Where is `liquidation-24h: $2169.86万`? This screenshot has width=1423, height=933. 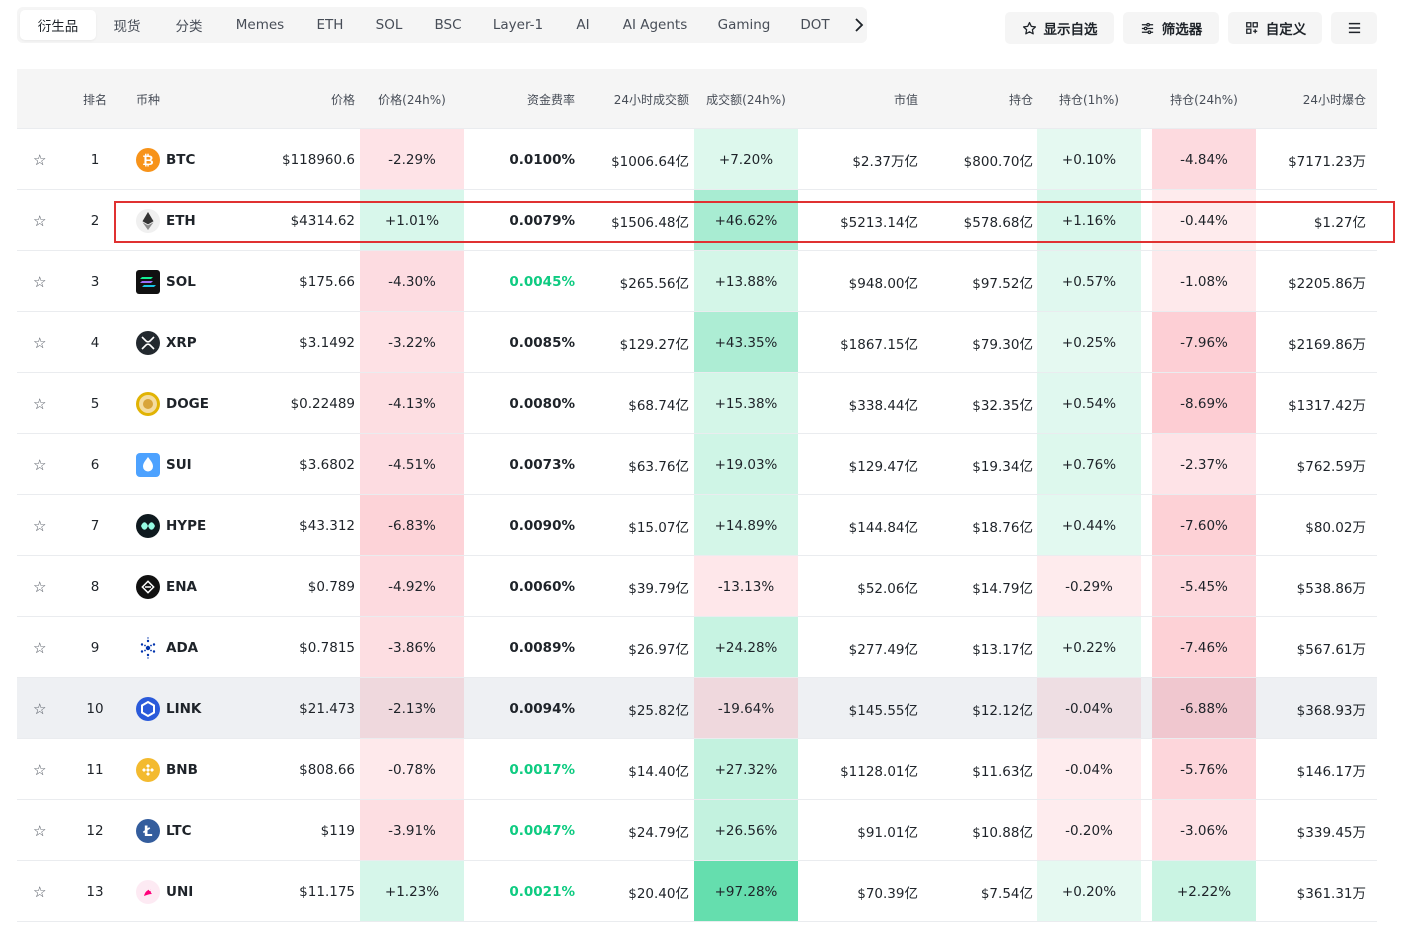
liquidation-24h: $2169.86万 is located at coordinates (1327, 344).